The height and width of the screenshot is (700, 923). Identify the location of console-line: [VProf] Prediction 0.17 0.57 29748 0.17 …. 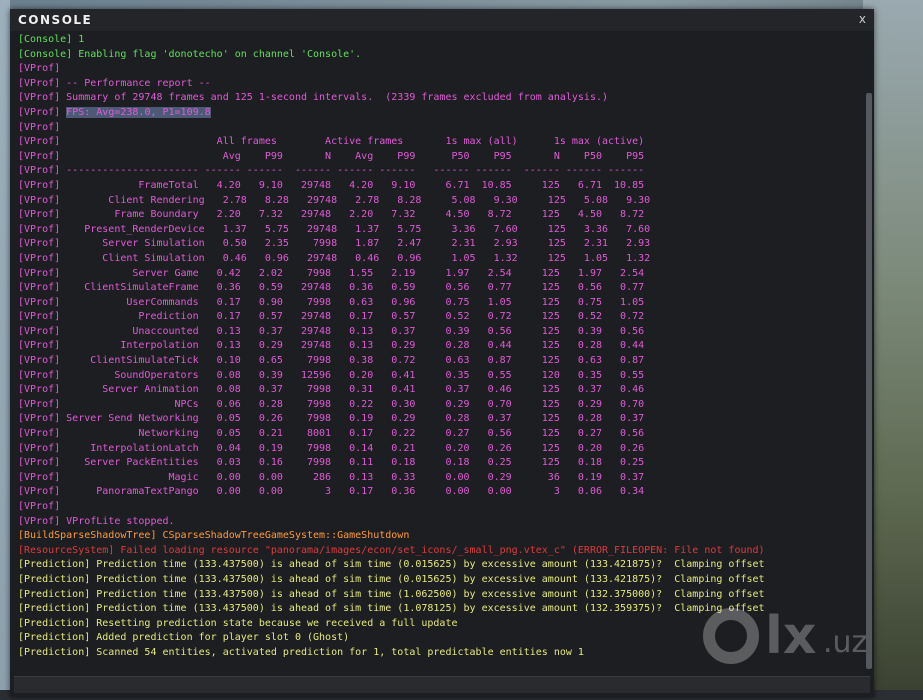
(439, 317).